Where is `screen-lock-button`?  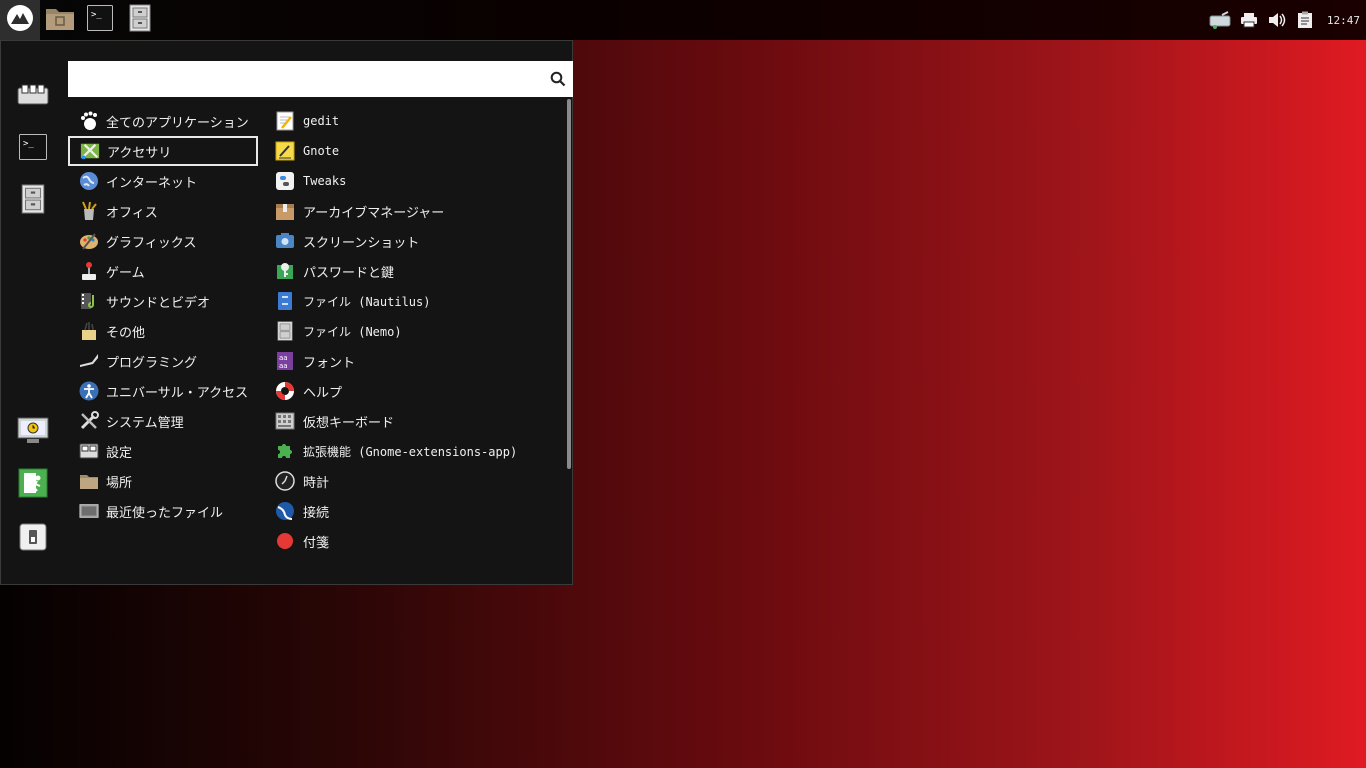 screen-lock-button is located at coordinates (33, 433).